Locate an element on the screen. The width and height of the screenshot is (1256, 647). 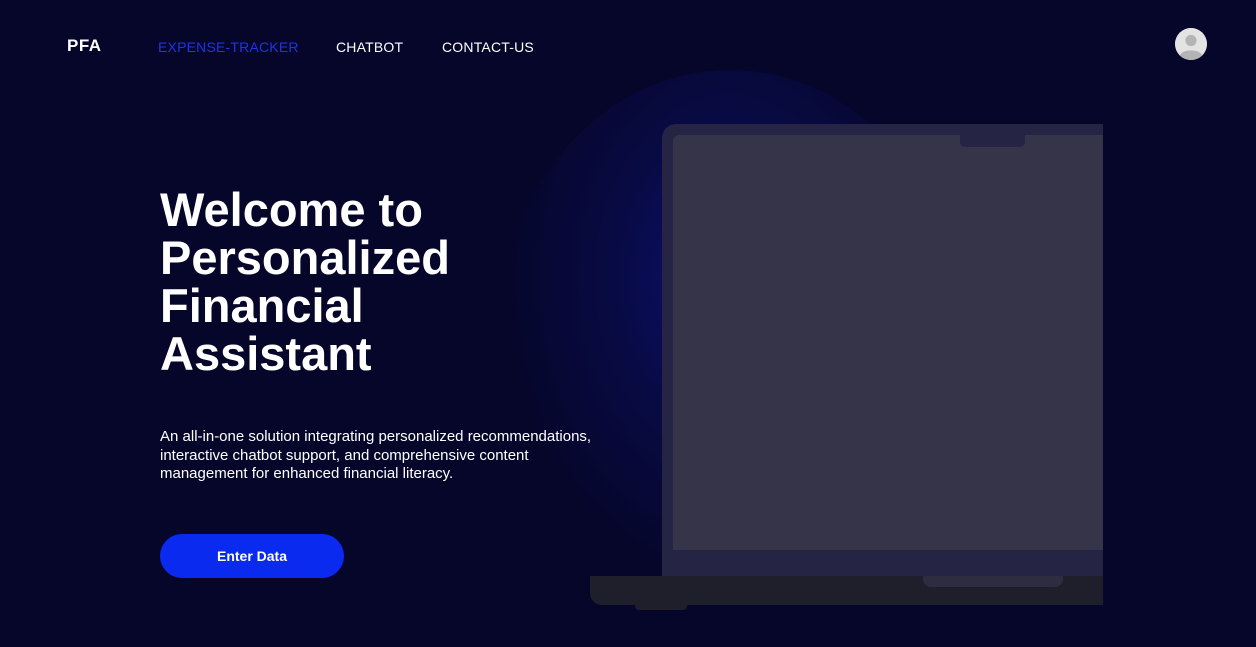
nav-link-contact-us: CONTACT-US is located at coordinates (488, 47).